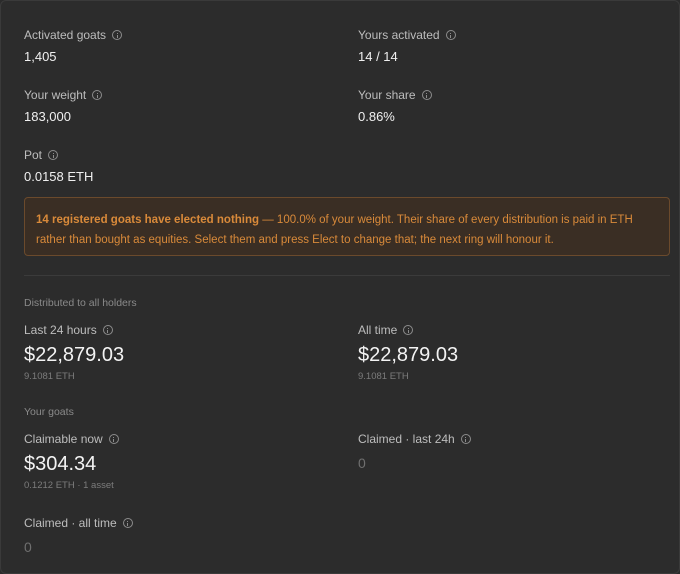 This screenshot has width=680, height=574. What do you see at coordinates (47, 116) in the screenshot?
I see `your-weight-value: 183,000` at bounding box center [47, 116].